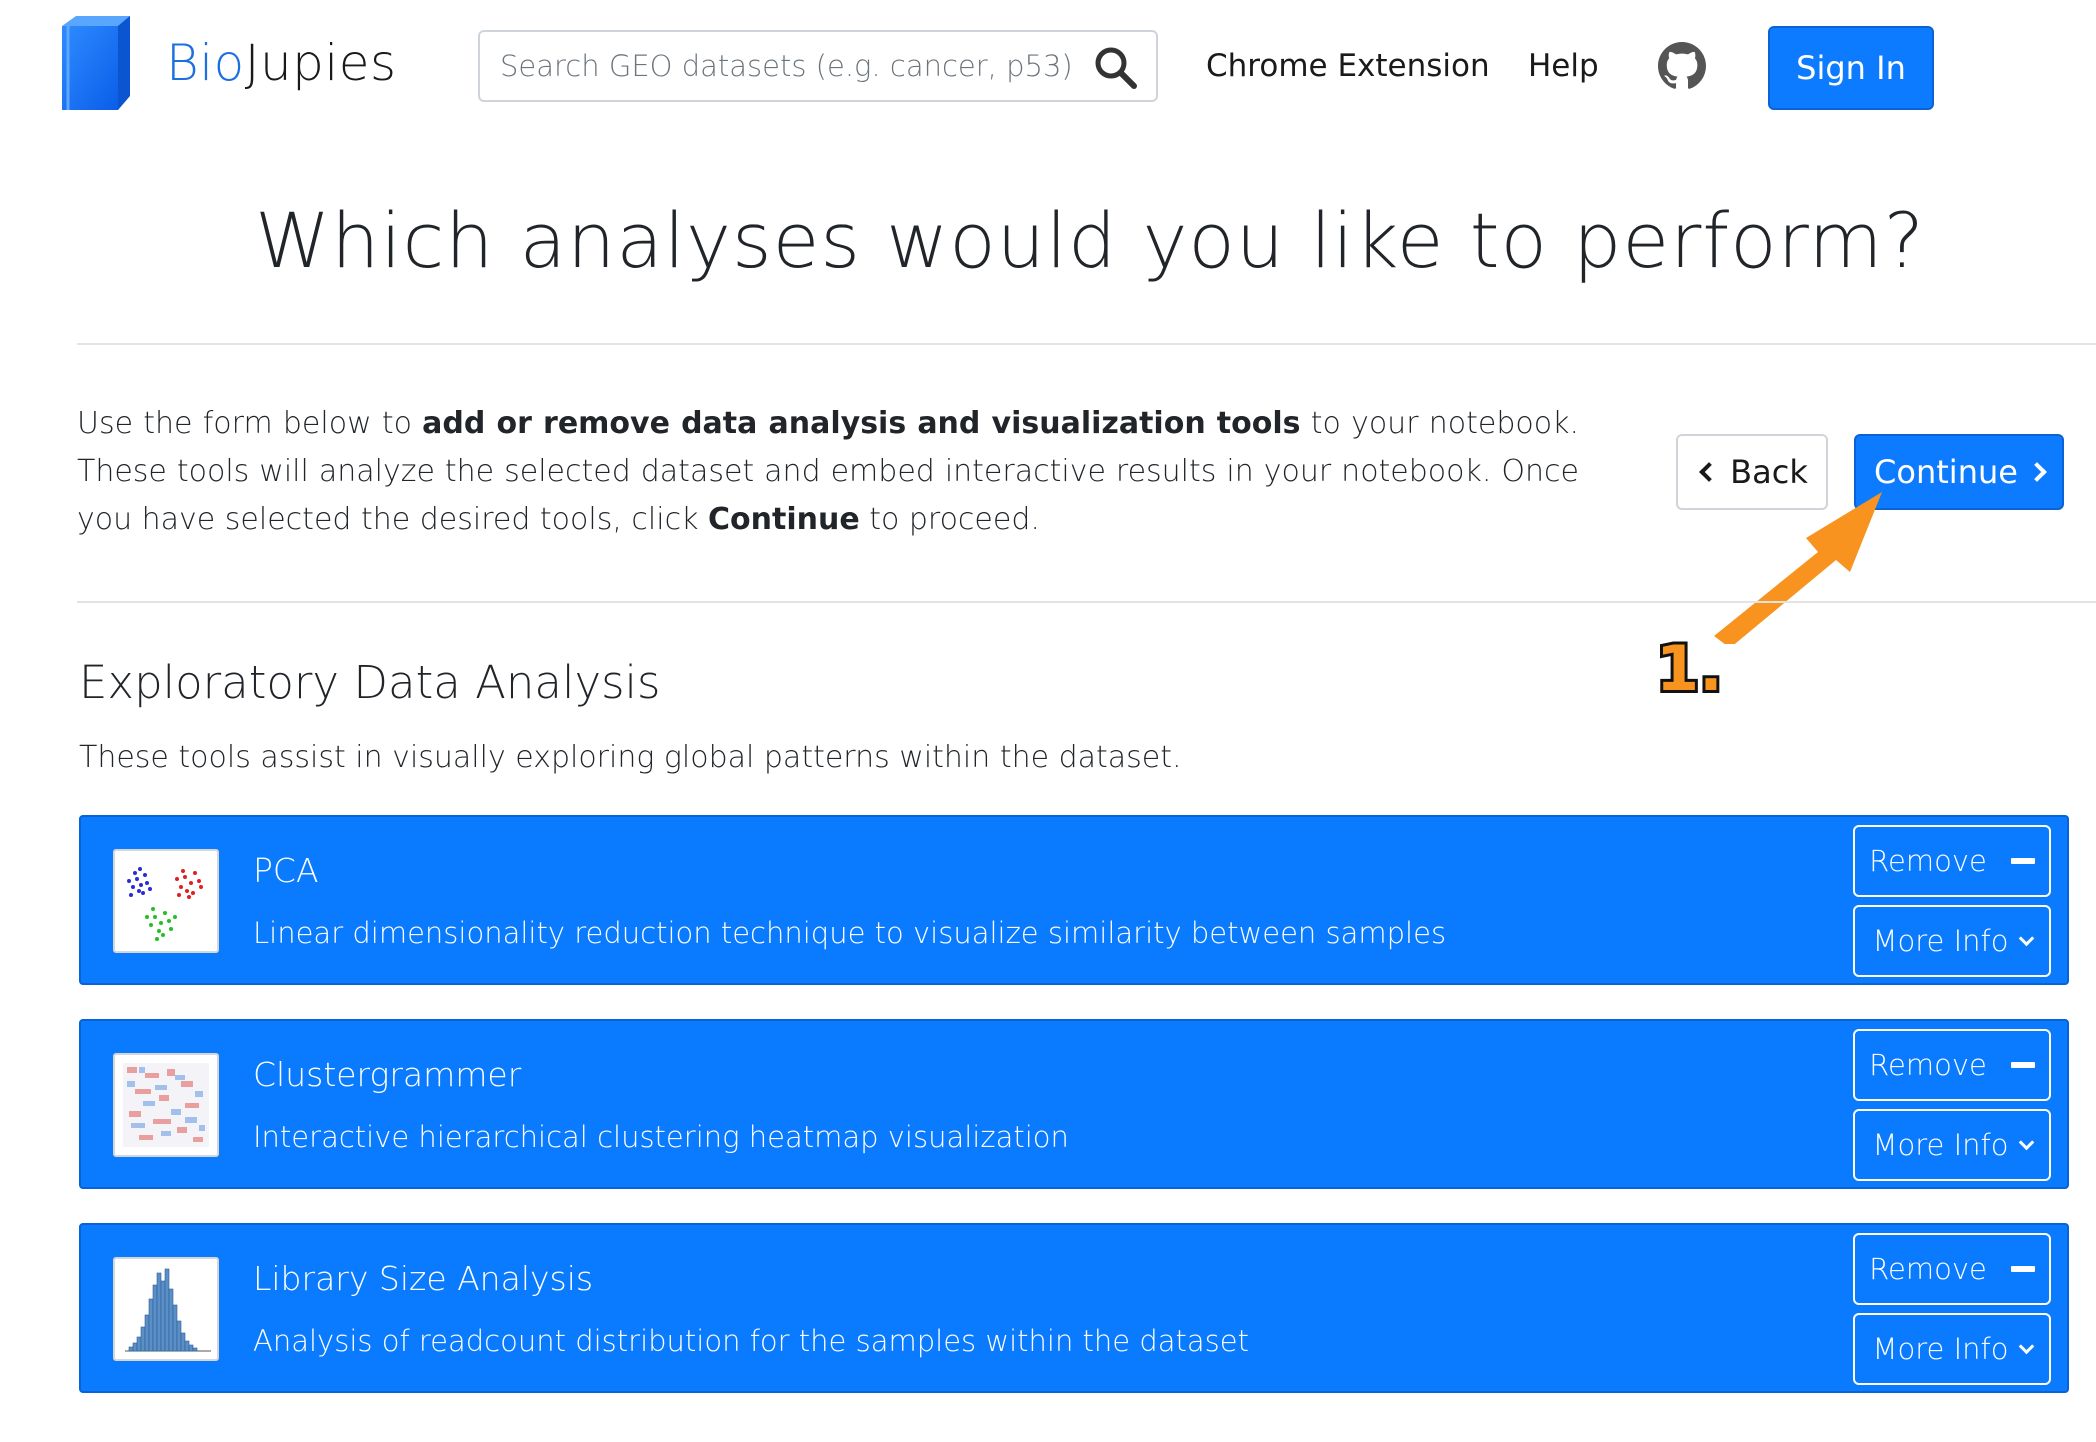 This screenshot has width=2096, height=1442. Describe the element at coordinates (165, 904) in the screenshot. I see `pca-scatter-icon` at that location.